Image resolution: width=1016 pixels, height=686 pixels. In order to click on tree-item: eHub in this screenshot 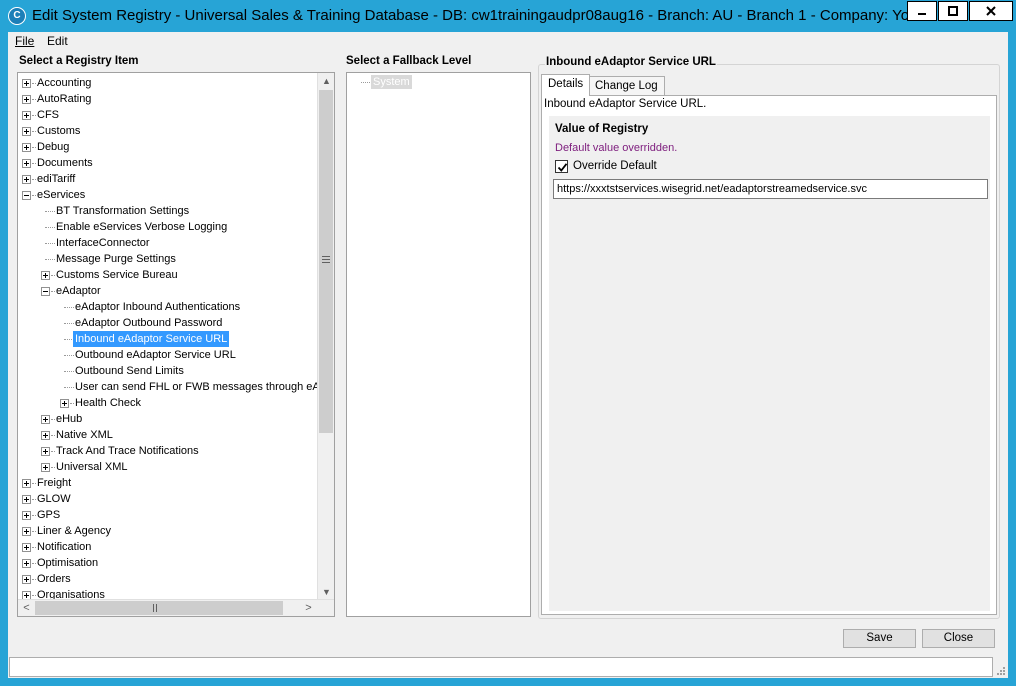, I will do `click(168, 419)`.